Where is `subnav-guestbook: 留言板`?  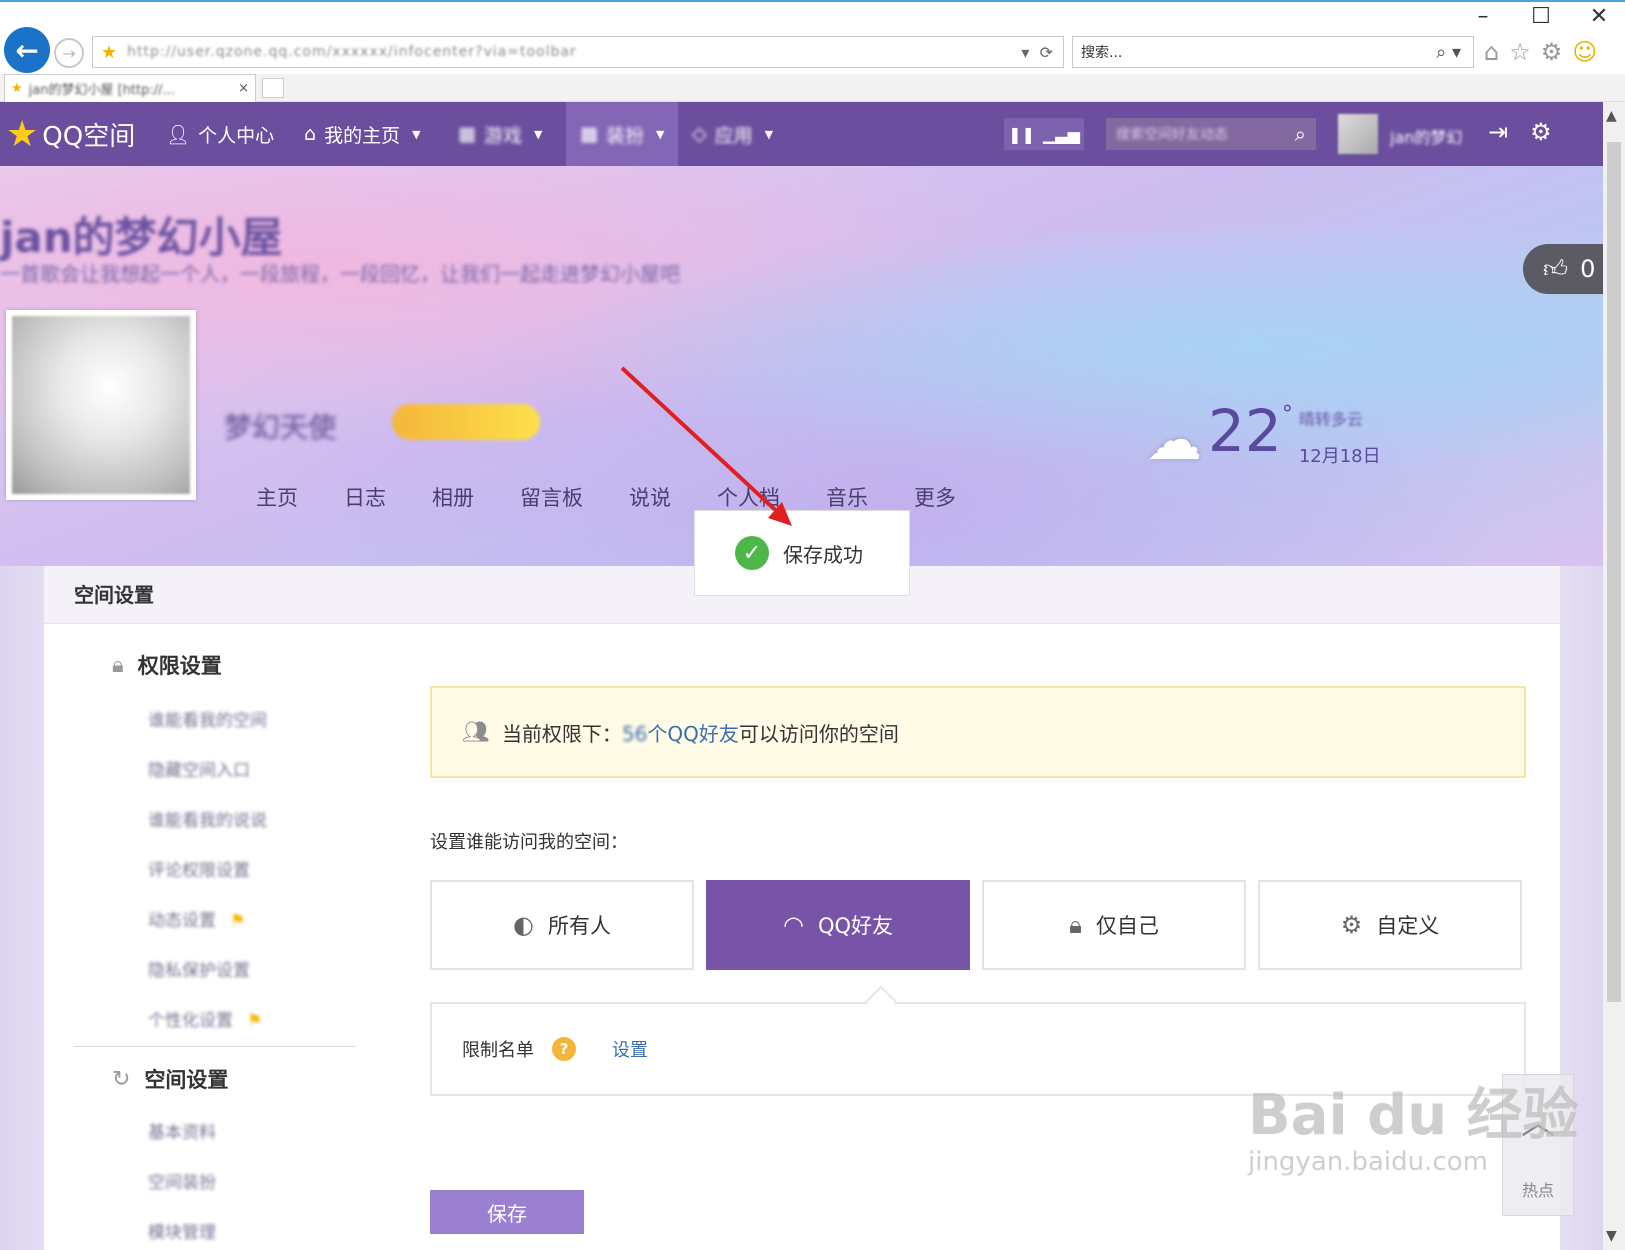
subnav-guestbook: 留言板 is located at coordinates (551, 497).